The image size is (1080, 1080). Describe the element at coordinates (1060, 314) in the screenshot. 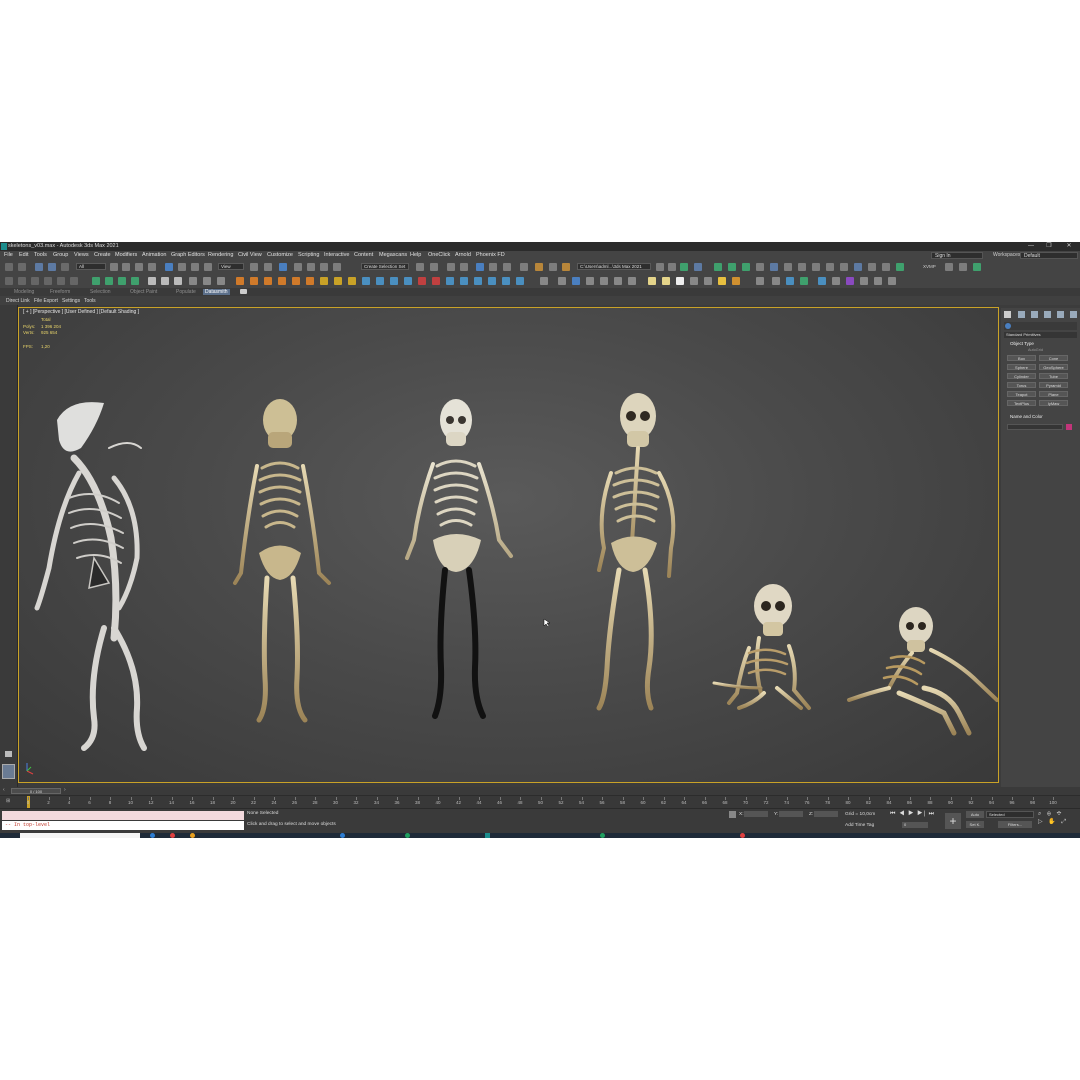

I see `display-tab-icon` at that location.